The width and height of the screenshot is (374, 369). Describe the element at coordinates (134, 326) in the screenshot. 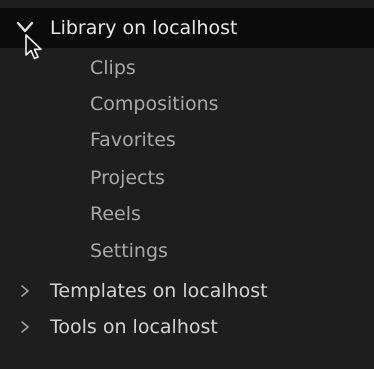

I see `tree-node-label: Tools on localhost` at that location.